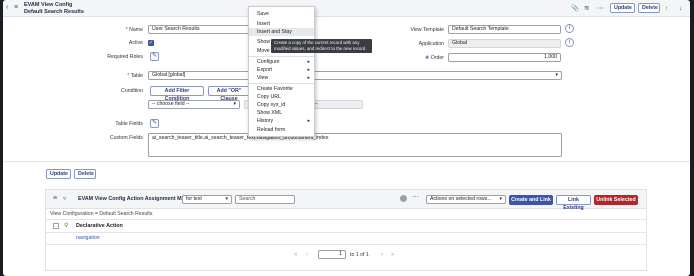 Image resolution: width=694 pixels, height=276 pixels. Describe the element at coordinates (229, 94) in the screenshot. I see `add-or-clause-button: Add "OR" Clause` at that location.